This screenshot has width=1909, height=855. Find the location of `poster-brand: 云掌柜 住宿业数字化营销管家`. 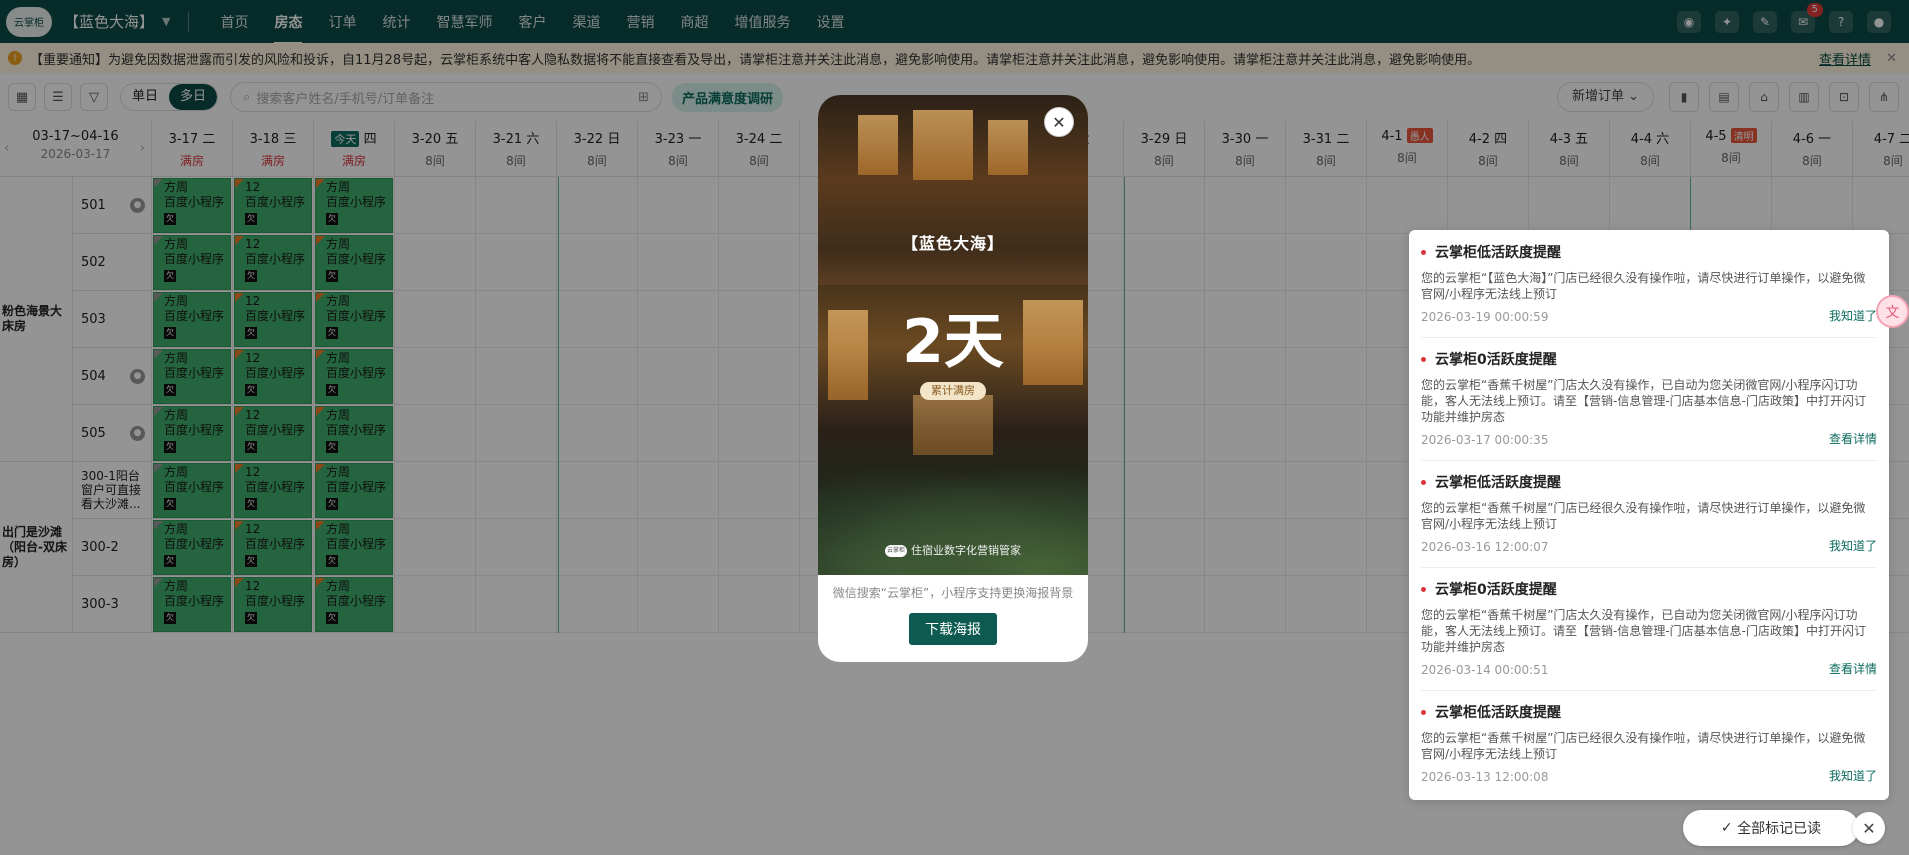

poster-brand: 云掌柜 住宿业数字化营销管家 is located at coordinates (953, 550).